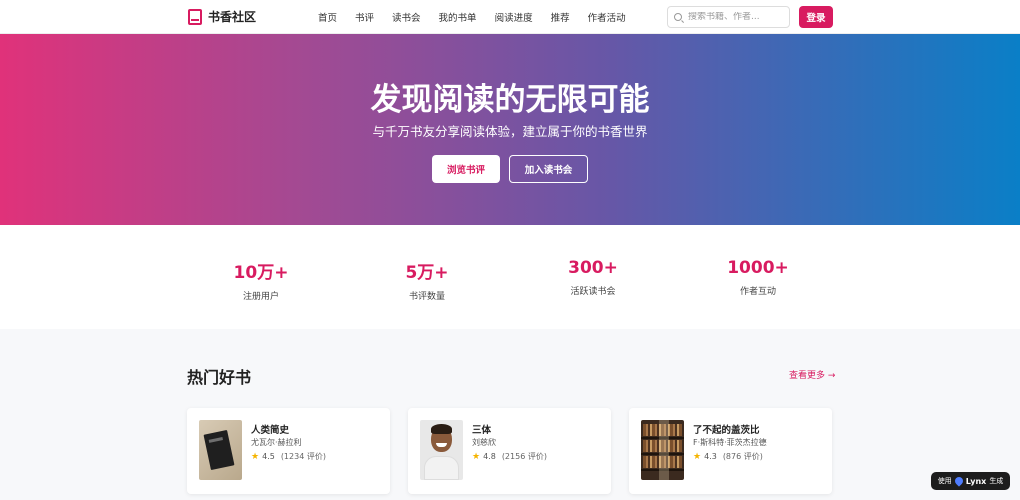 This screenshot has width=1020, height=500. What do you see at coordinates (303, 456) in the screenshot?
I see `rating-count: (1234 评价)` at bounding box center [303, 456].